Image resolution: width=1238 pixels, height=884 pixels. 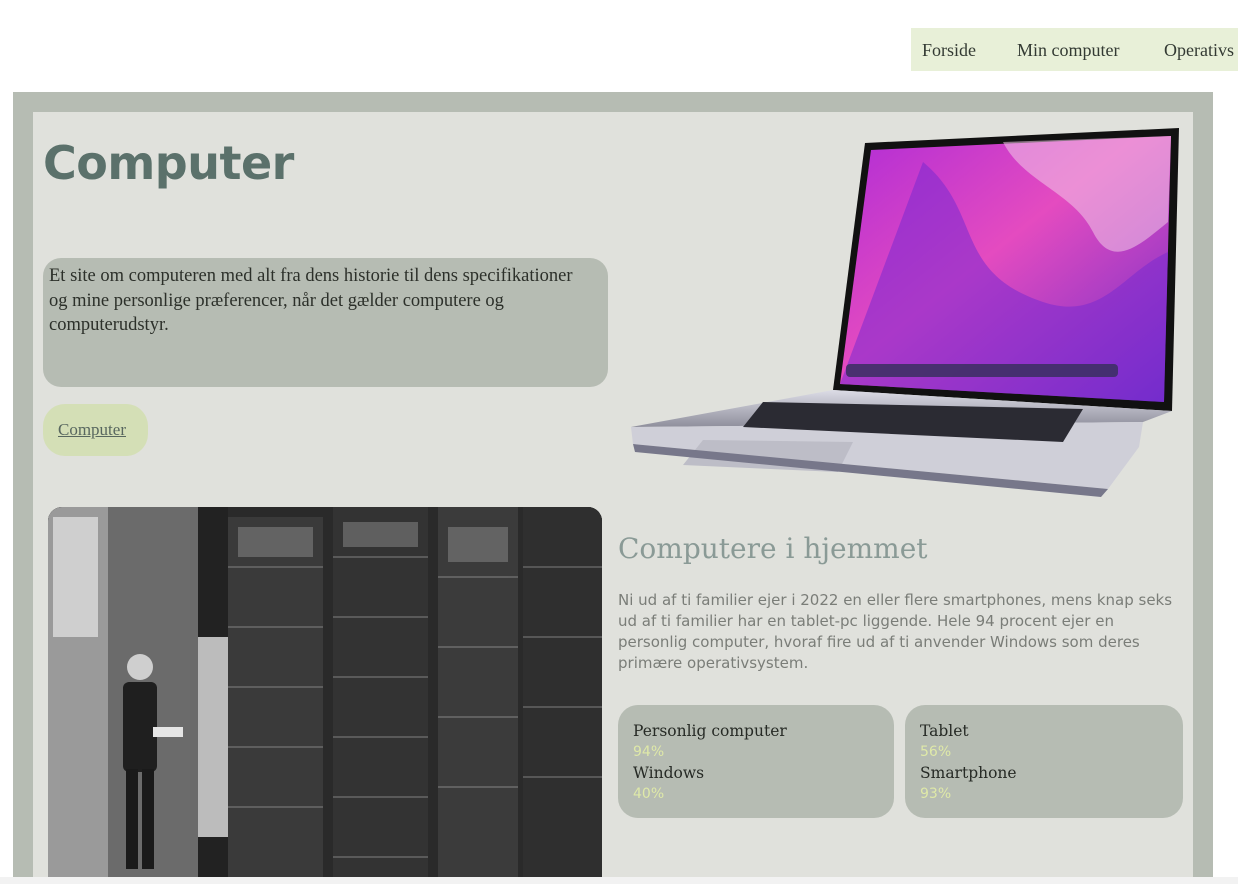 I want to click on nav-link-min-computer: Min computer, so click(x=1068, y=50).